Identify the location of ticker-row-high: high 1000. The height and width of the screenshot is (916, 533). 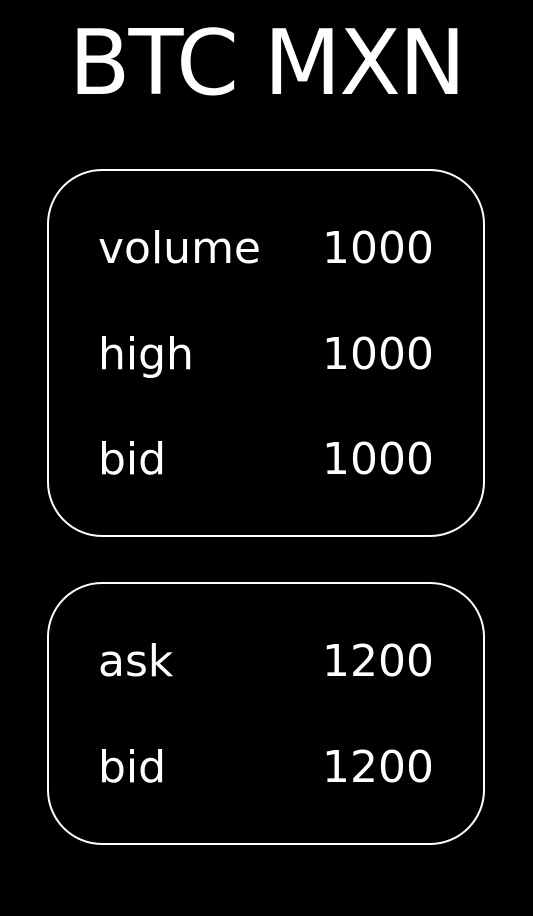
(266, 355).